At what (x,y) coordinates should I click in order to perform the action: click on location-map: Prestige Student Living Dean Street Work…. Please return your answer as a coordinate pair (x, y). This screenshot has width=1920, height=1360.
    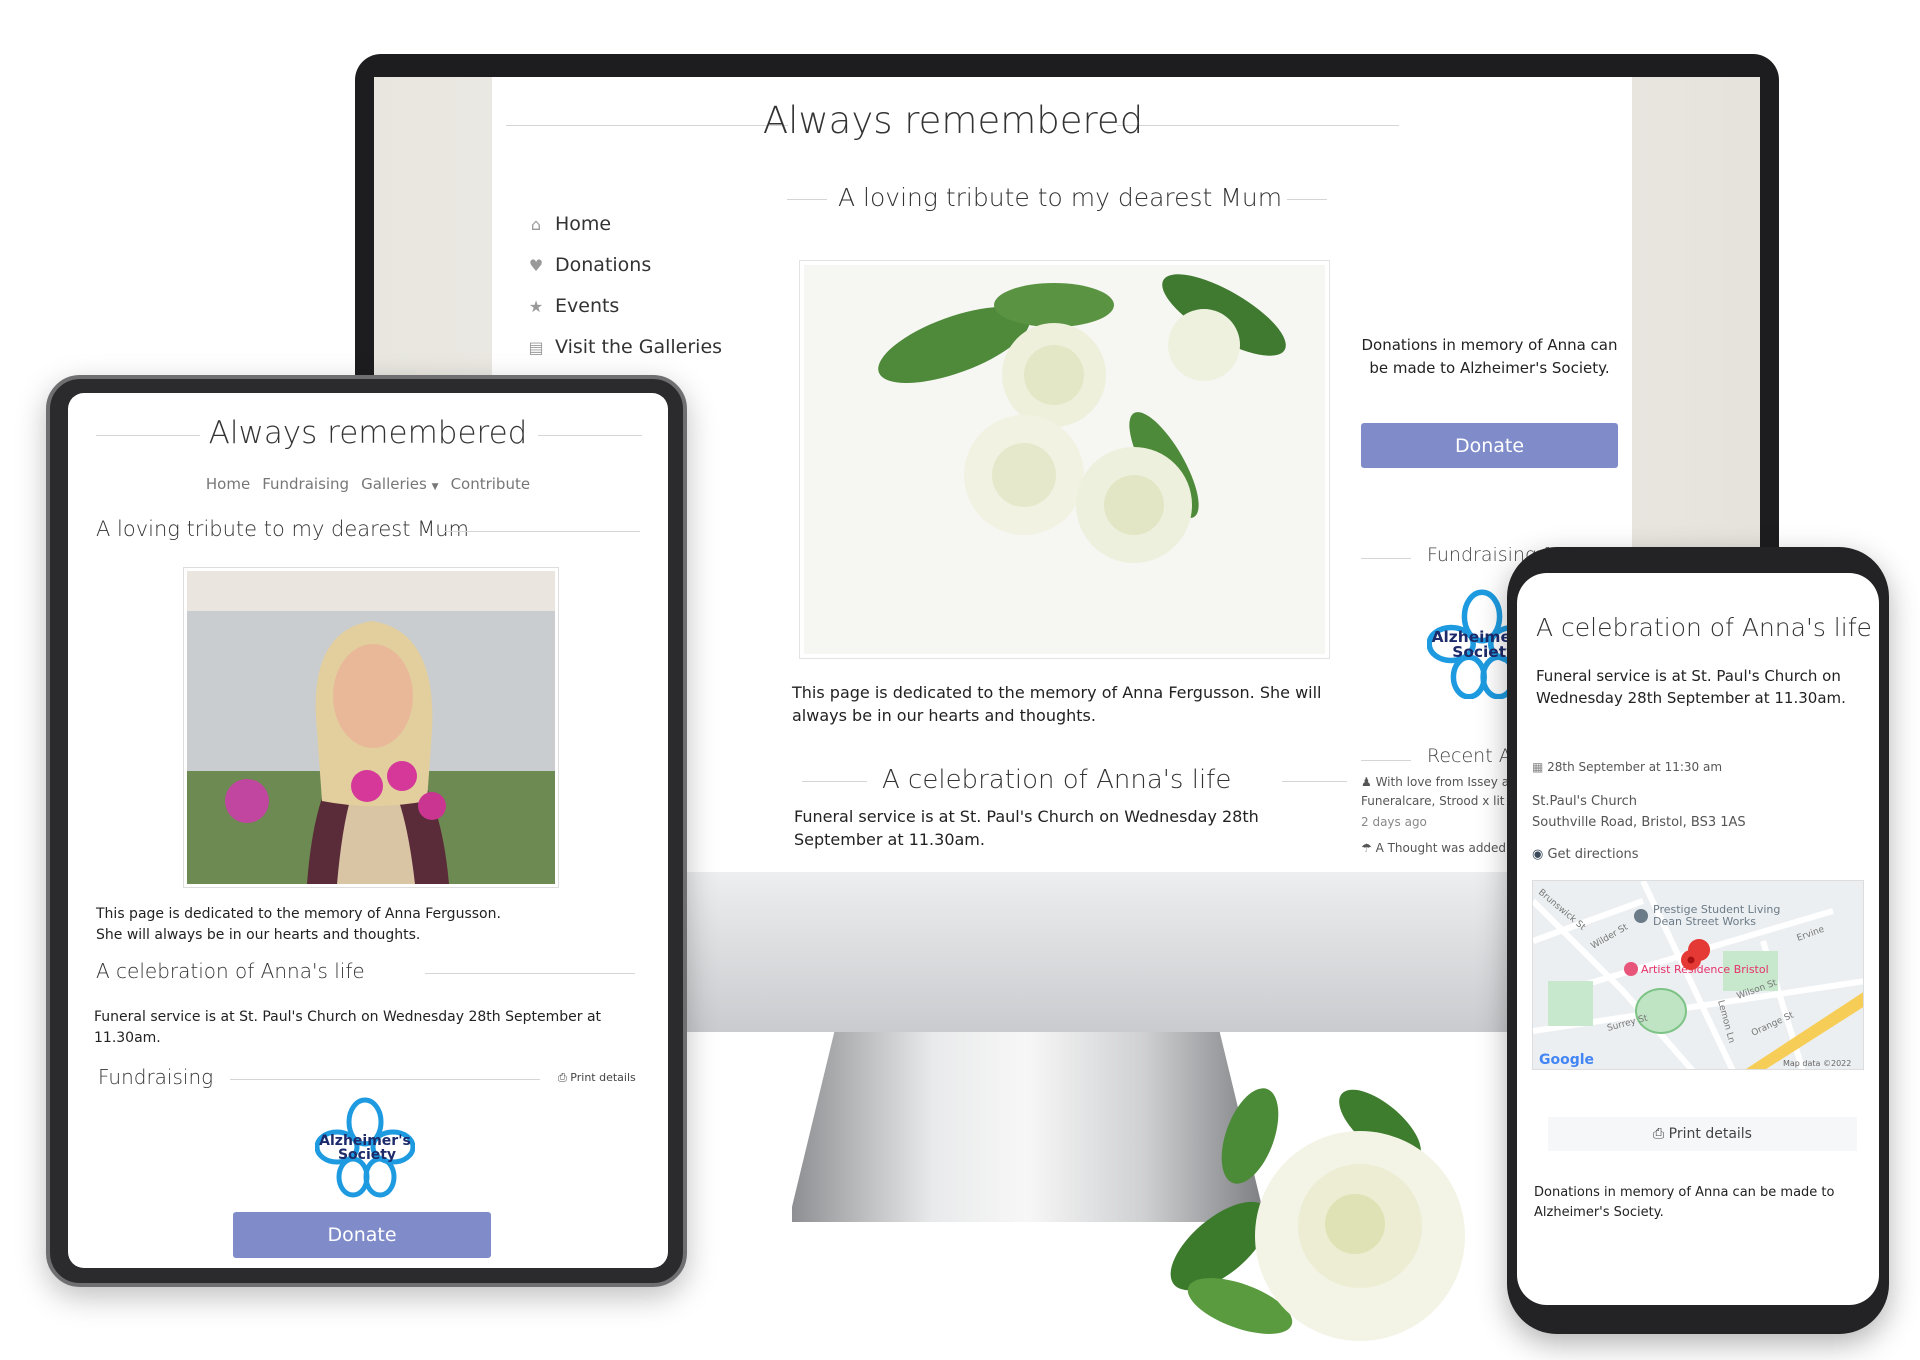
    Looking at the image, I should click on (1698, 975).